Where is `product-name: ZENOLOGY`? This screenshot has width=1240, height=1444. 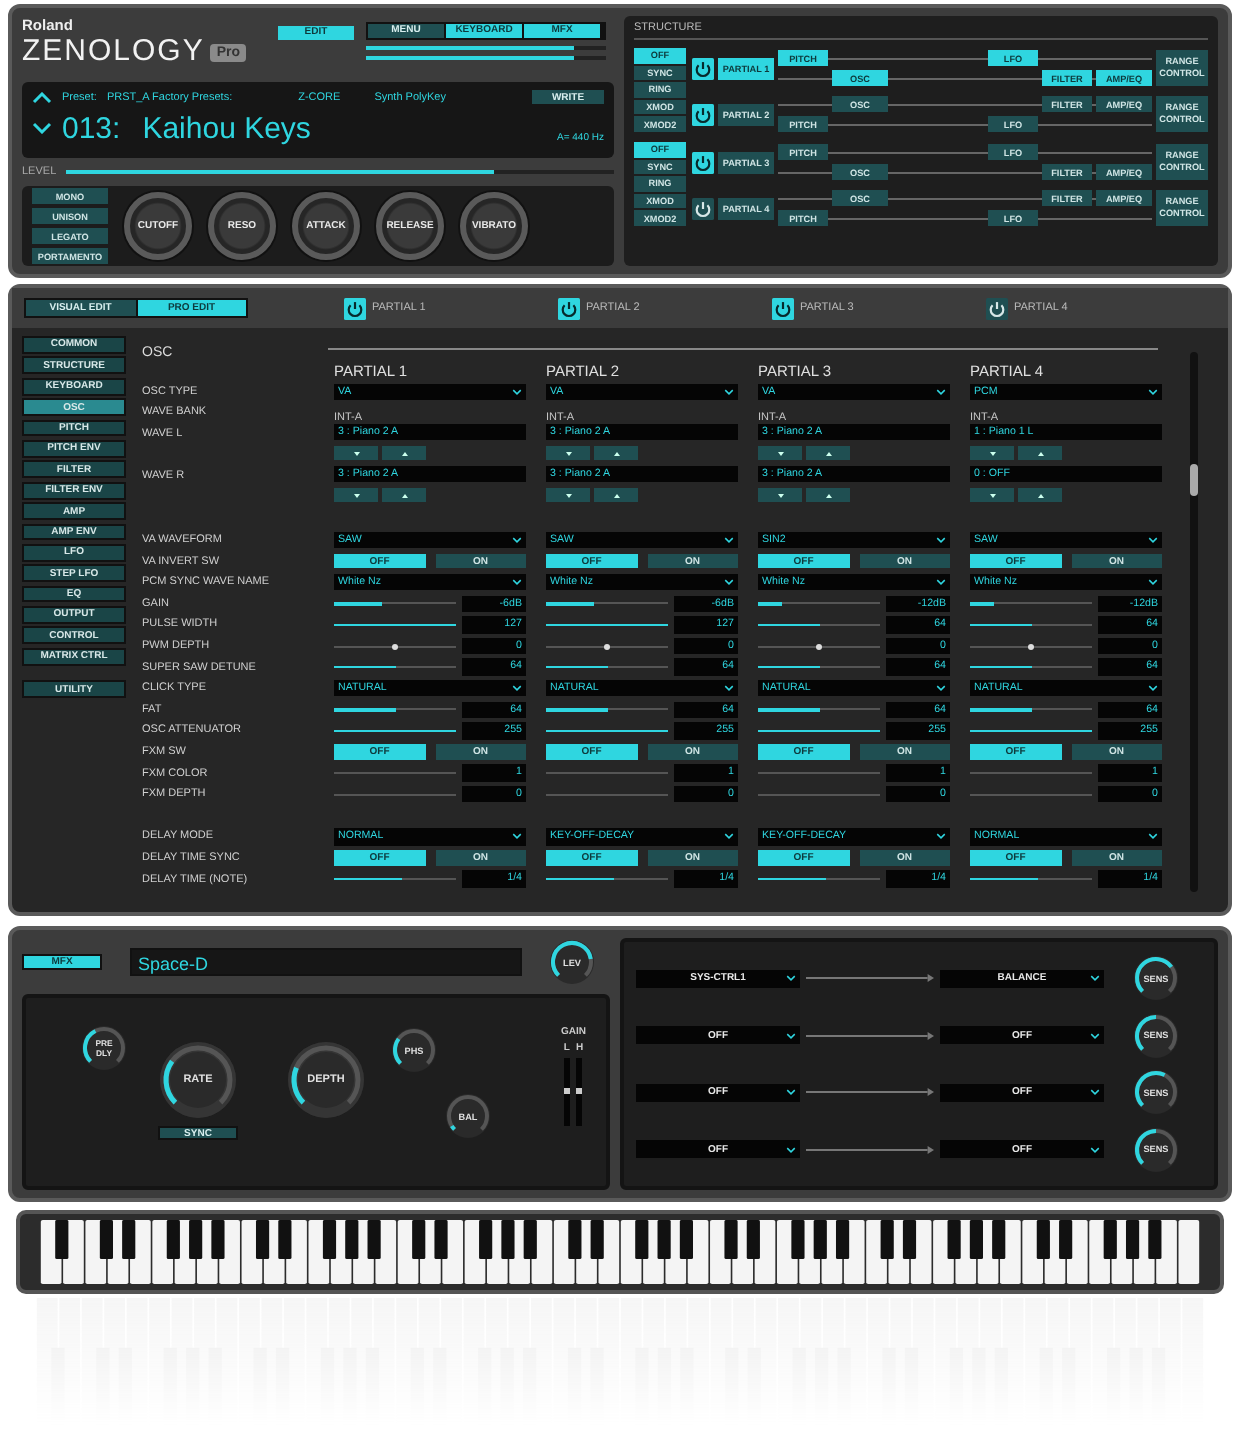
product-name: ZENOLOGY is located at coordinates (113, 52).